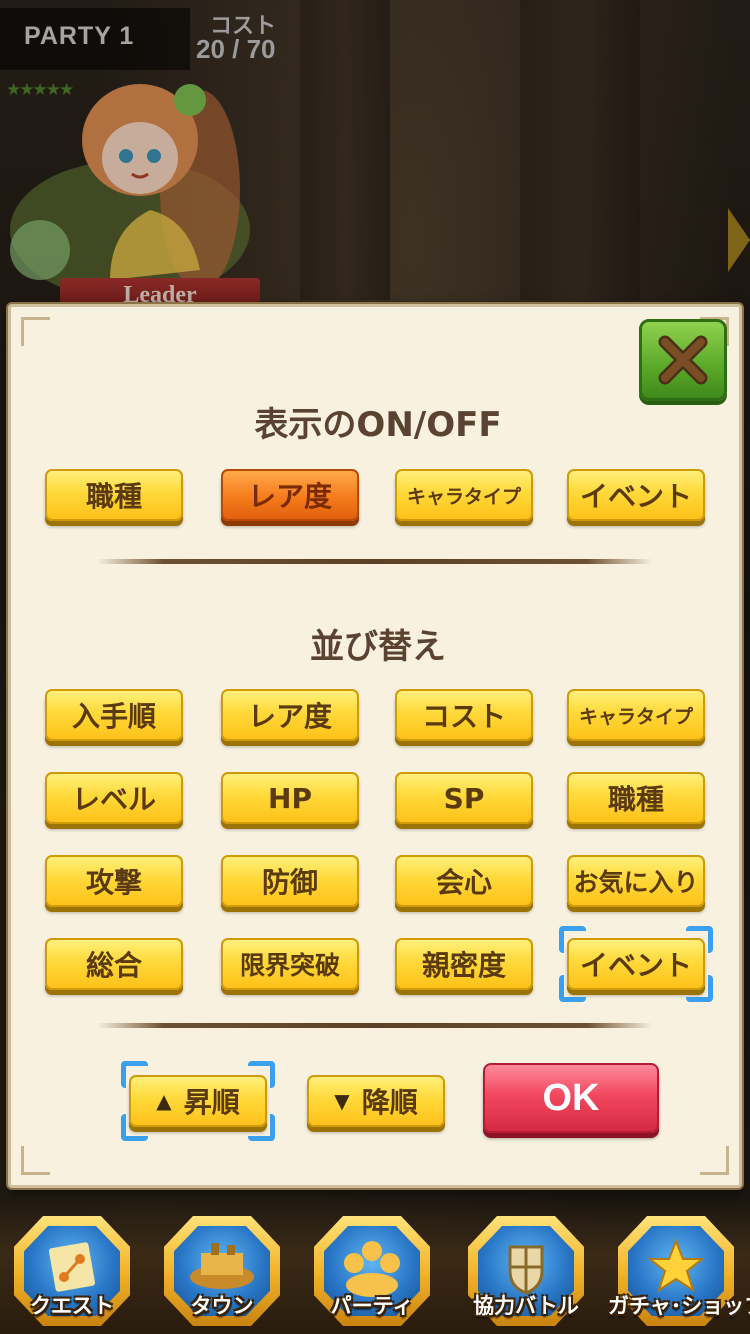 The width and height of the screenshot is (750, 1334). I want to click on nav-item-town: タウン, so click(222, 1274).